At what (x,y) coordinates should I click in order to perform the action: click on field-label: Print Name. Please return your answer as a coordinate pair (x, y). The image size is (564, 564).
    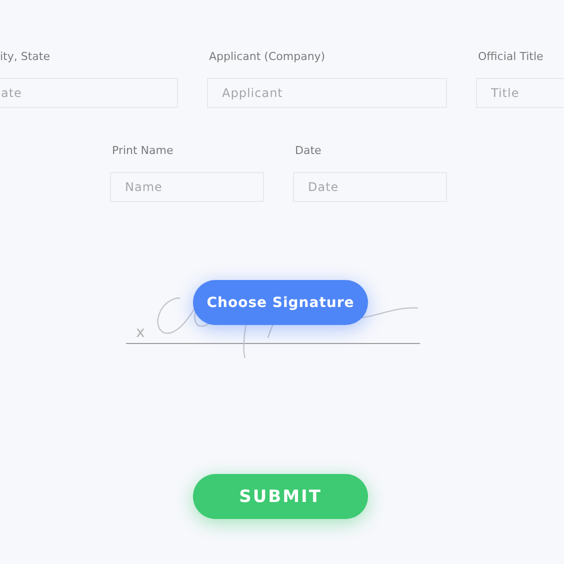
    Looking at the image, I should click on (142, 151).